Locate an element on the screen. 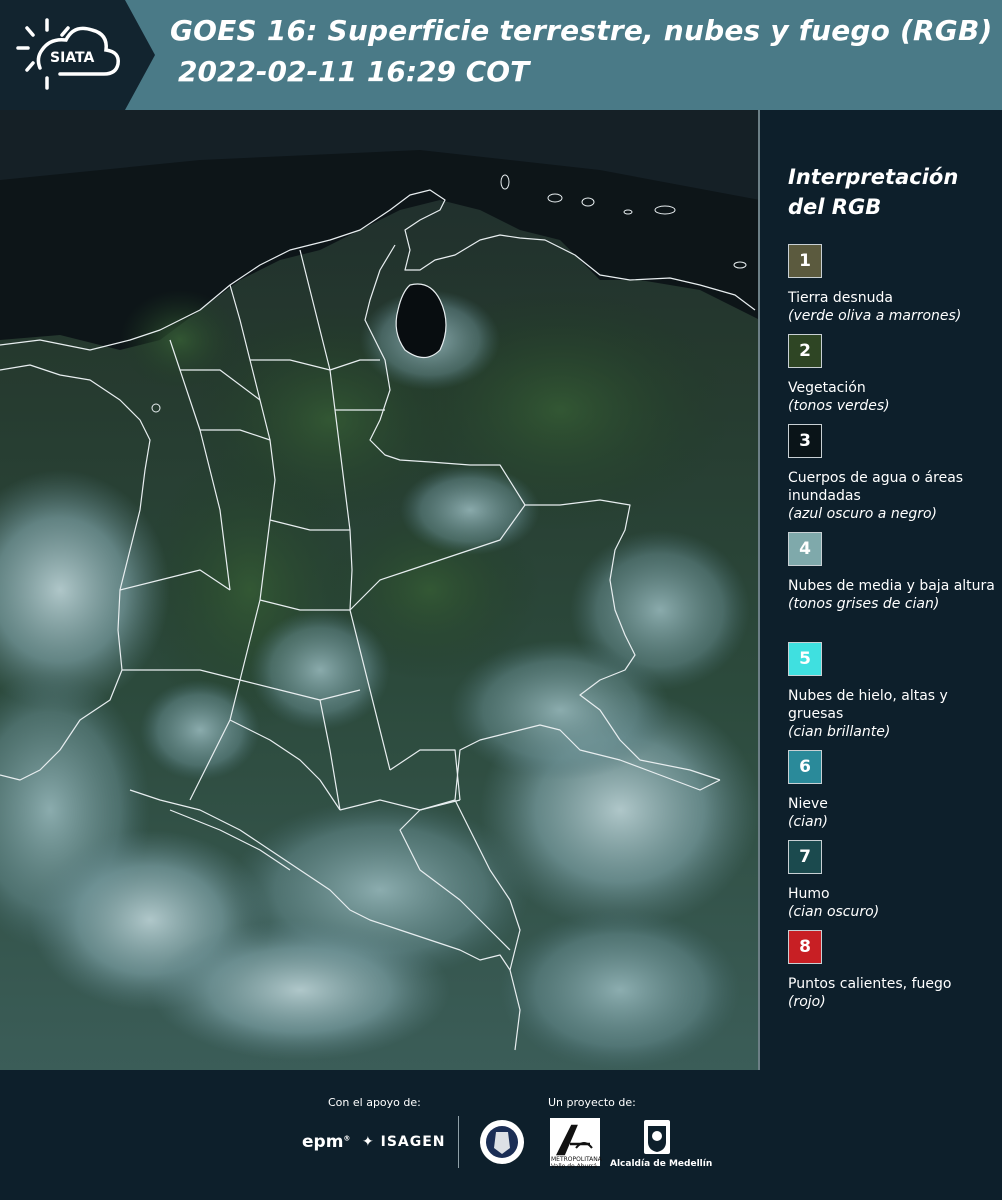 Image resolution: width=1002 pixels, height=1200 pixels. project-label: Un proyecto de: is located at coordinates (592, 1102).